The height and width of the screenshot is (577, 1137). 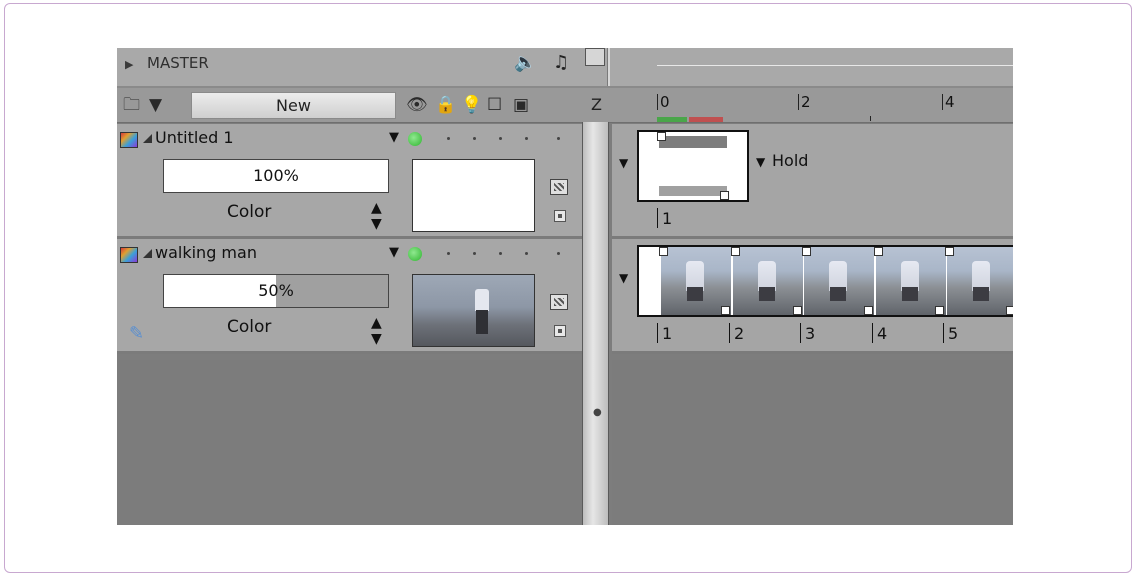 What do you see at coordinates (445, 105) in the screenshot?
I see `lock-icon: 🔒` at bounding box center [445, 105].